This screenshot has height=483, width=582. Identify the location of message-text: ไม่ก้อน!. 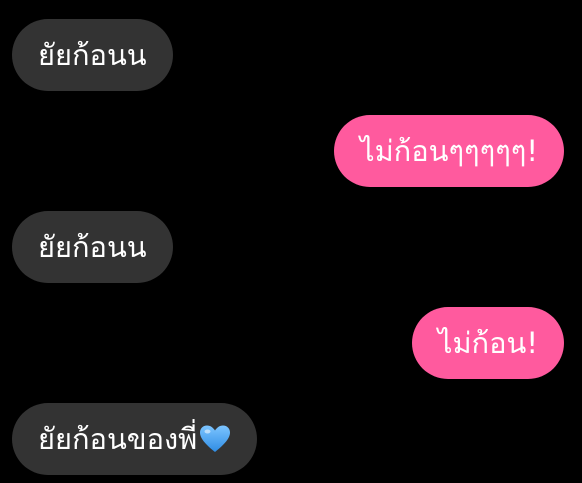
(487, 343).